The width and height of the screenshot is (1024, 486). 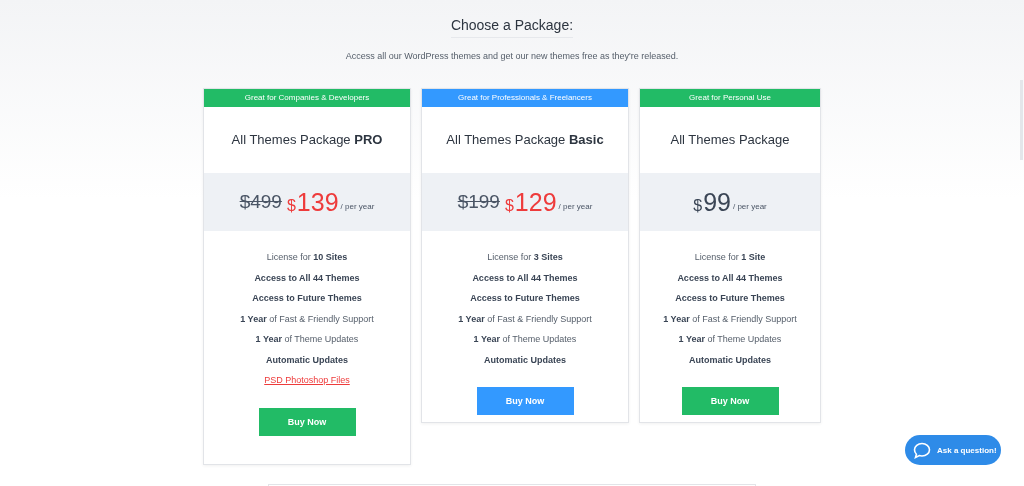 What do you see at coordinates (712, 202) in the screenshot?
I see `price: $99` at bounding box center [712, 202].